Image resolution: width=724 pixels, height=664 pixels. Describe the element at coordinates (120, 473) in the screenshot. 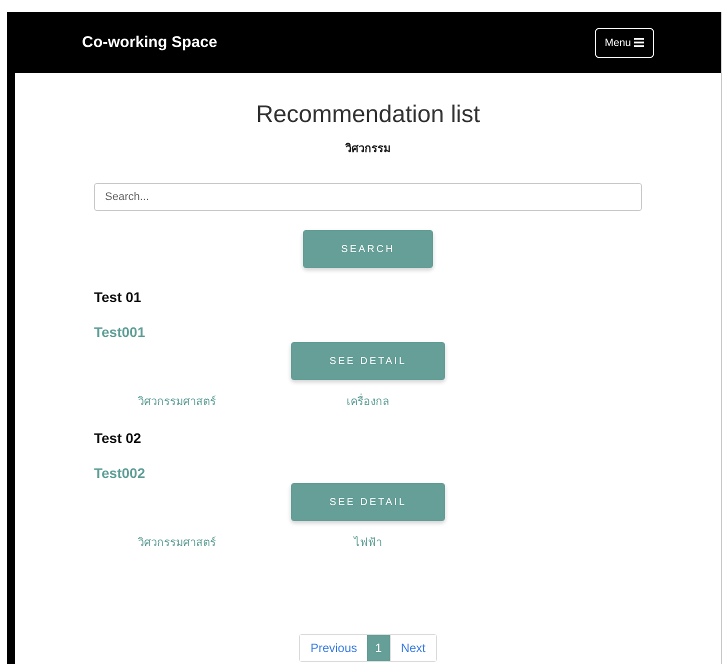

I see `item-link: Test002` at that location.